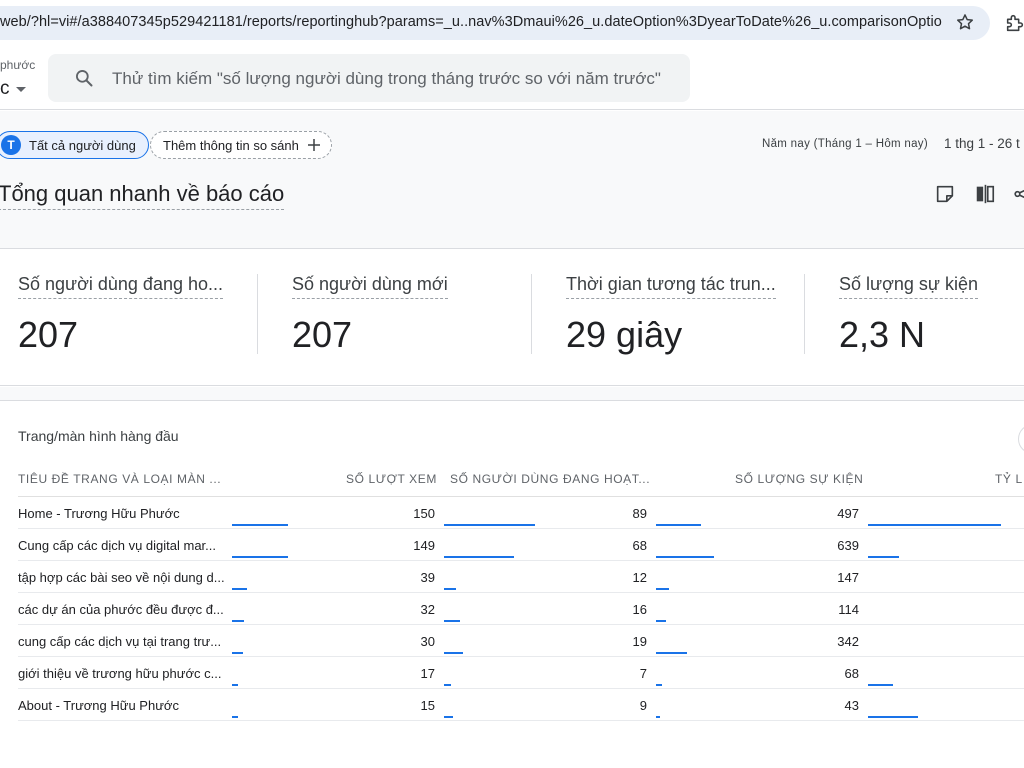 This screenshot has width=1024, height=768. What do you see at coordinates (643, 673) in the screenshot?
I see `cell-active-users: 7` at bounding box center [643, 673].